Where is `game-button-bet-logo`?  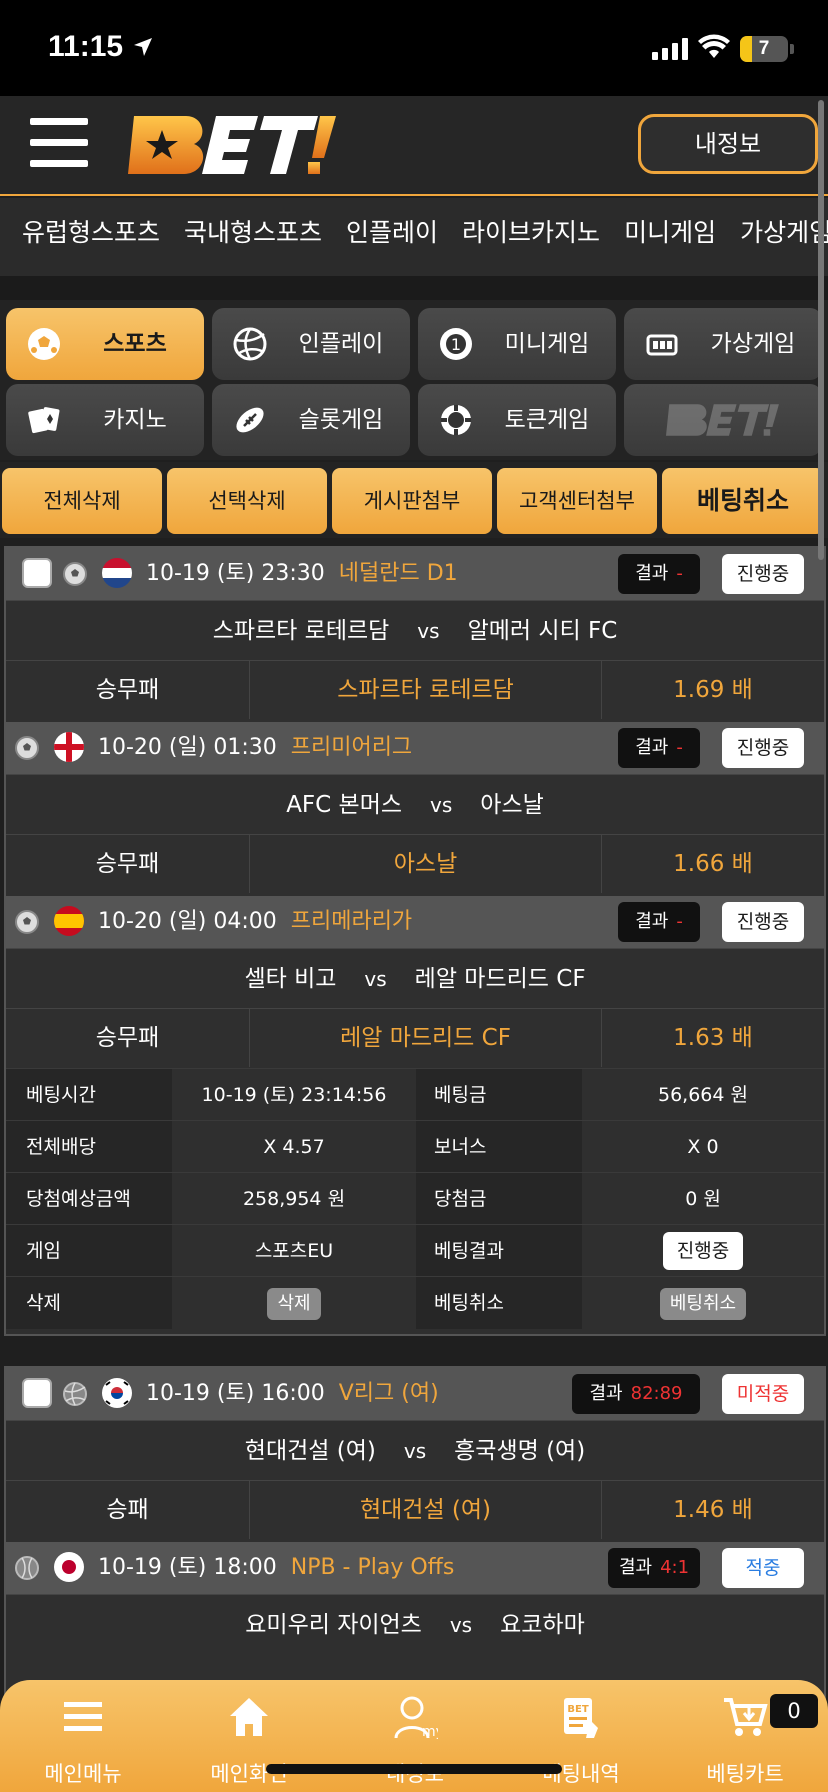
game-button-bet-logo is located at coordinates (723, 420).